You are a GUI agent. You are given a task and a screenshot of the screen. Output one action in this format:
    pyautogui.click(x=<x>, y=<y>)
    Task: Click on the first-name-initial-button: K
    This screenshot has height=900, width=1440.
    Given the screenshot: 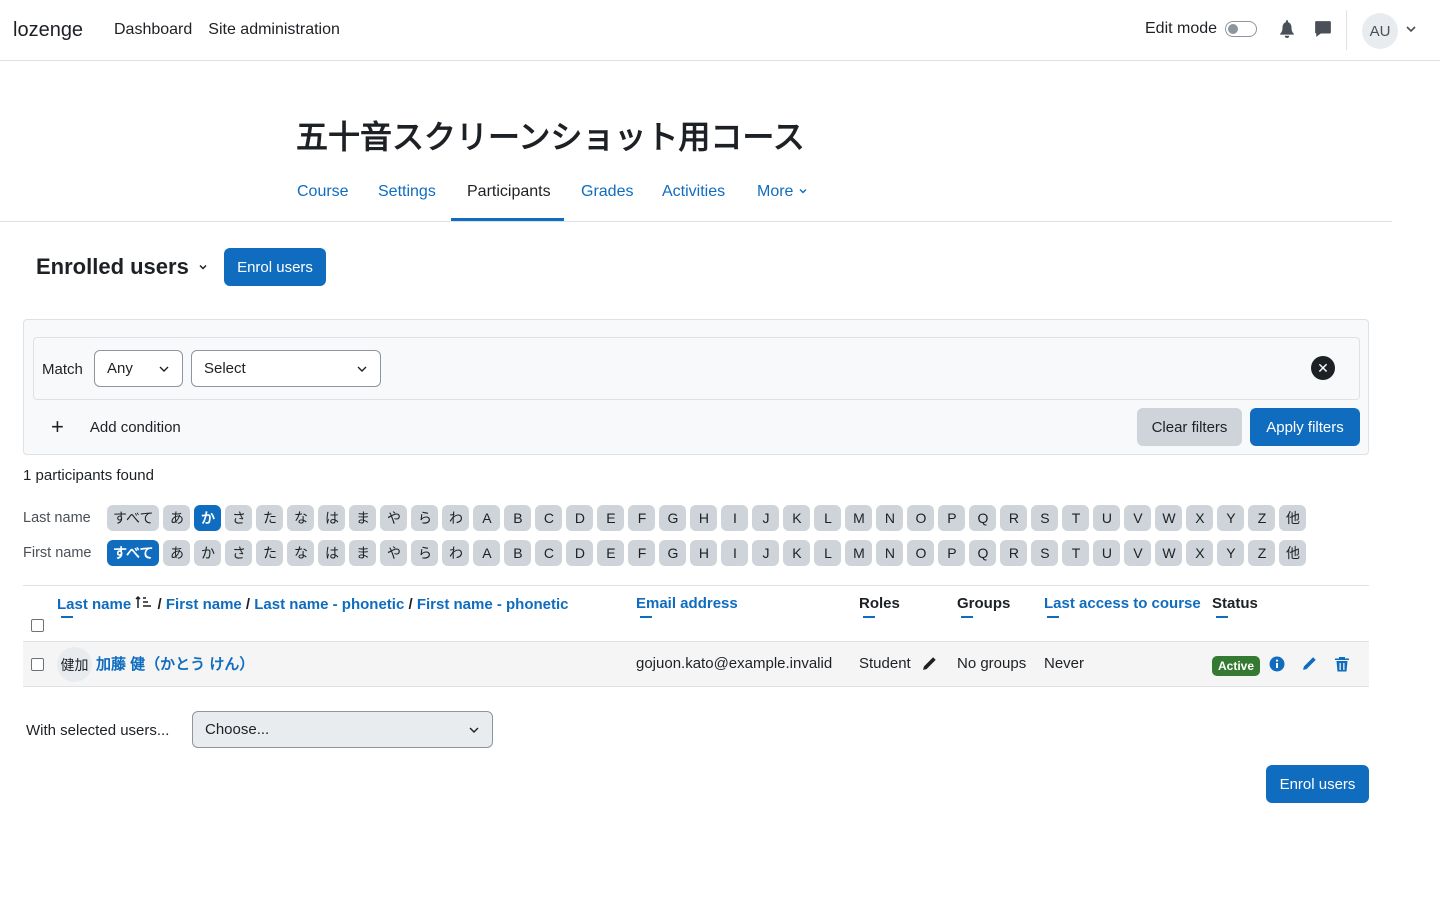 What is the action you would take?
    pyautogui.click(x=797, y=553)
    